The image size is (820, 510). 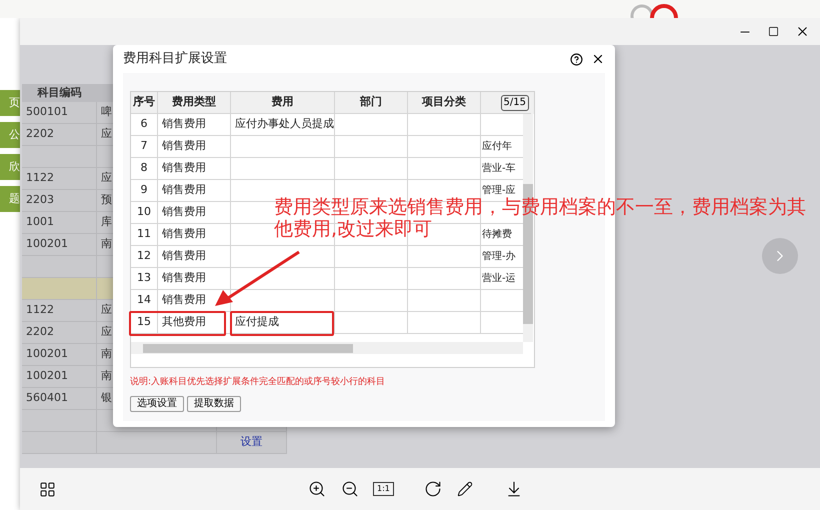 I want to click on table-cell-text: 2203, so click(x=40, y=200).